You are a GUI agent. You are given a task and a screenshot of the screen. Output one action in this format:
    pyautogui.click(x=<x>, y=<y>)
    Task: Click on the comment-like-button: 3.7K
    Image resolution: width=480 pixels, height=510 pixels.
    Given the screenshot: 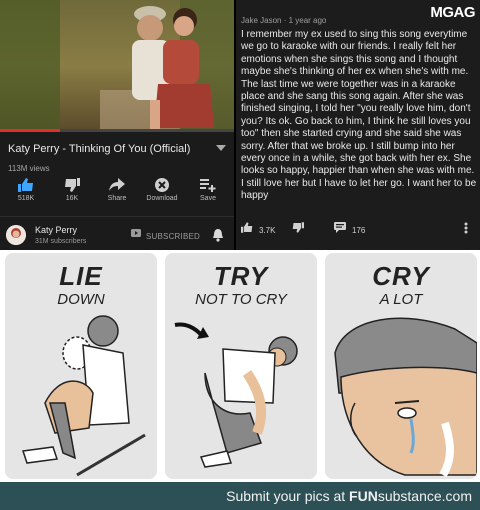 What is the action you would take?
    pyautogui.click(x=258, y=228)
    